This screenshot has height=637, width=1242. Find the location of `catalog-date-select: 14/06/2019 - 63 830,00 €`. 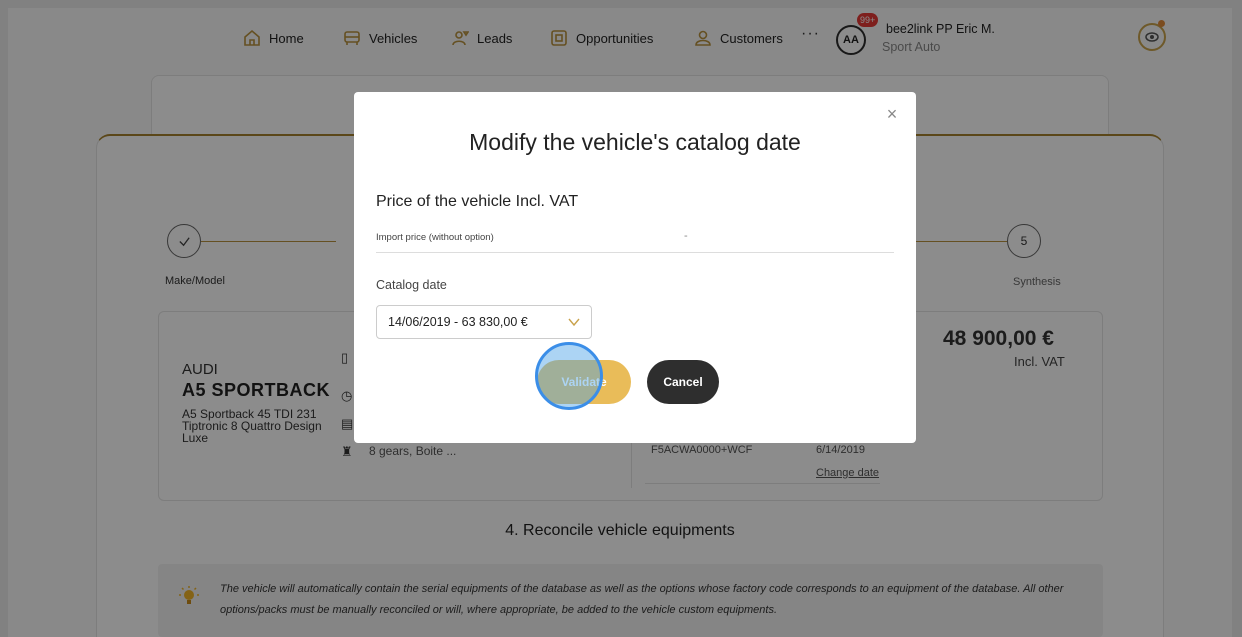

catalog-date-select: 14/06/2019 - 63 830,00 € is located at coordinates (484, 322).